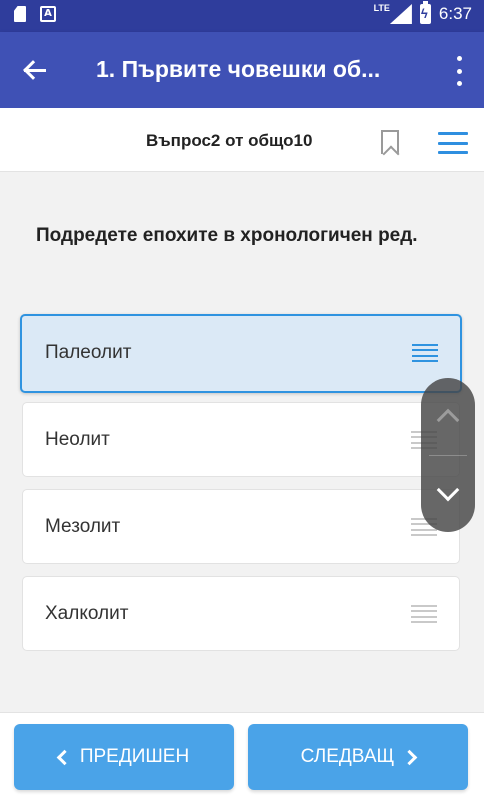 This screenshot has width=484, height=800. I want to click on move-down-button, so click(448, 494).